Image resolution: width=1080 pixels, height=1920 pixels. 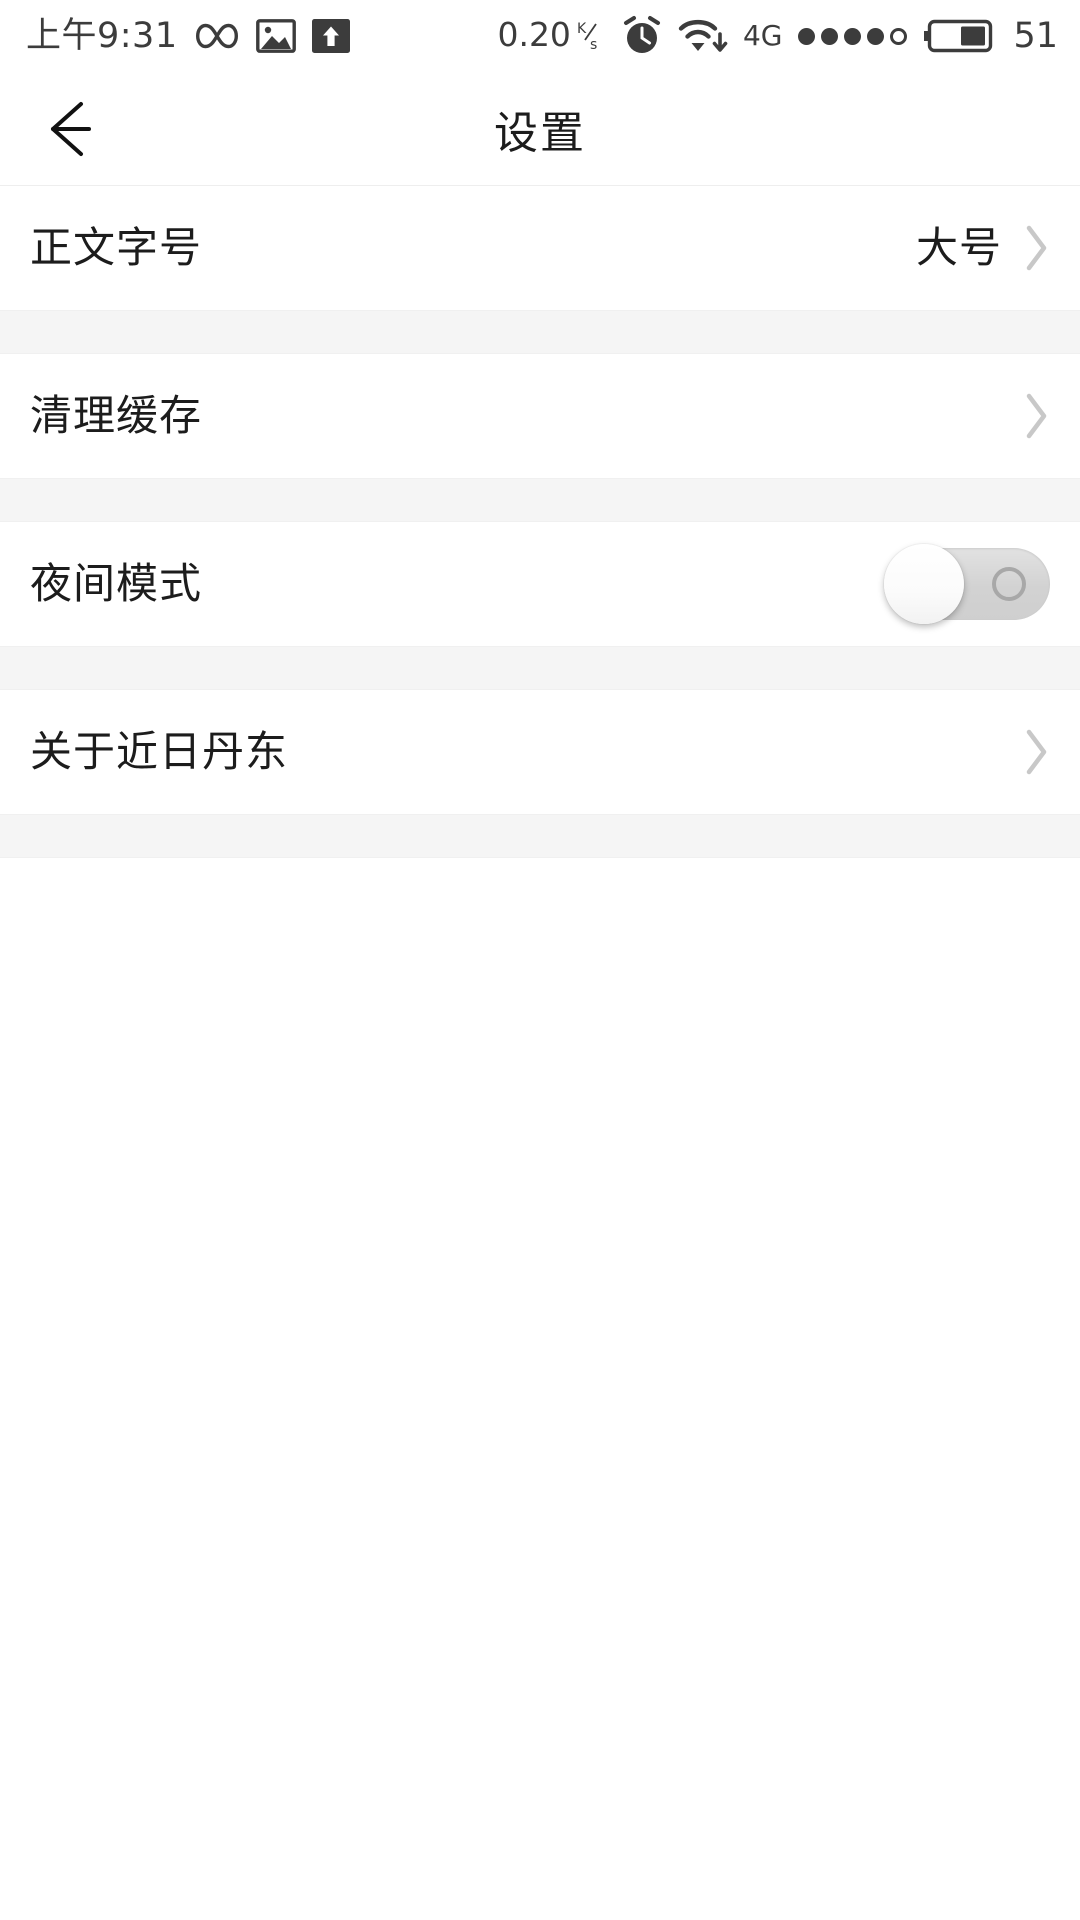 What do you see at coordinates (102, 35) in the screenshot?
I see `status-clock: 上午9:31` at bounding box center [102, 35].